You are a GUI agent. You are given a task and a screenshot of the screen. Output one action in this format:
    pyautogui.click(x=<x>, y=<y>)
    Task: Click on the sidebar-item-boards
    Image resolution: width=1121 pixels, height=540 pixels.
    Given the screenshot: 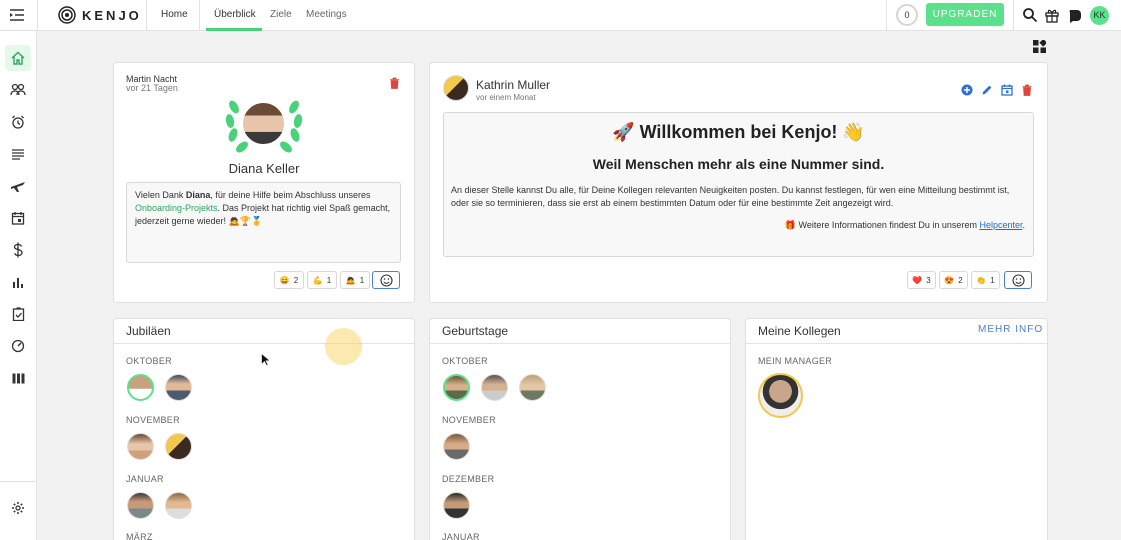 What is the action you would take?
    pyautogui.click(x=18, y=378)
    